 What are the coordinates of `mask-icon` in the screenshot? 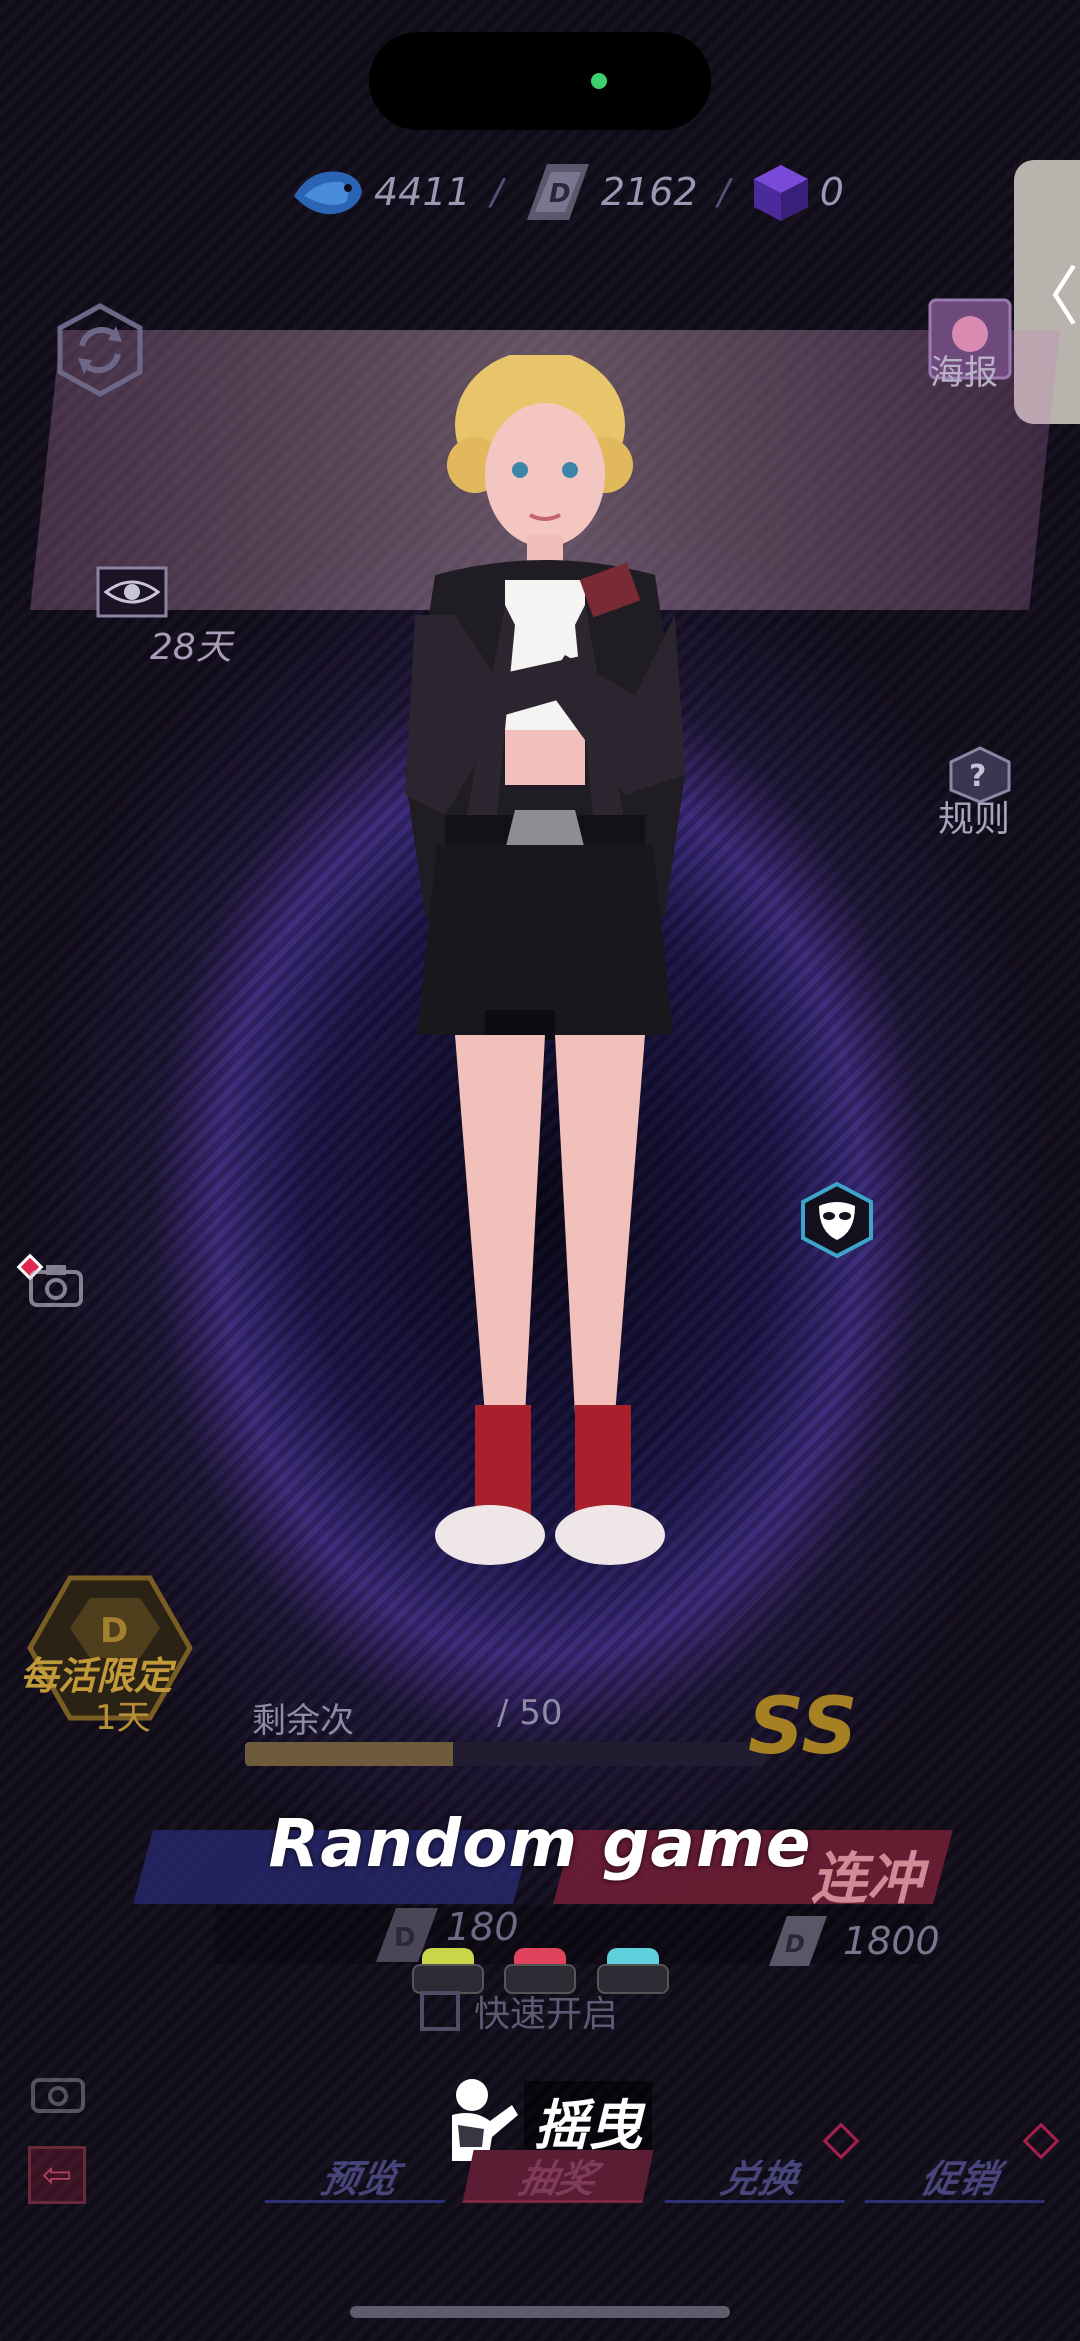 It's located at (837, 1220).